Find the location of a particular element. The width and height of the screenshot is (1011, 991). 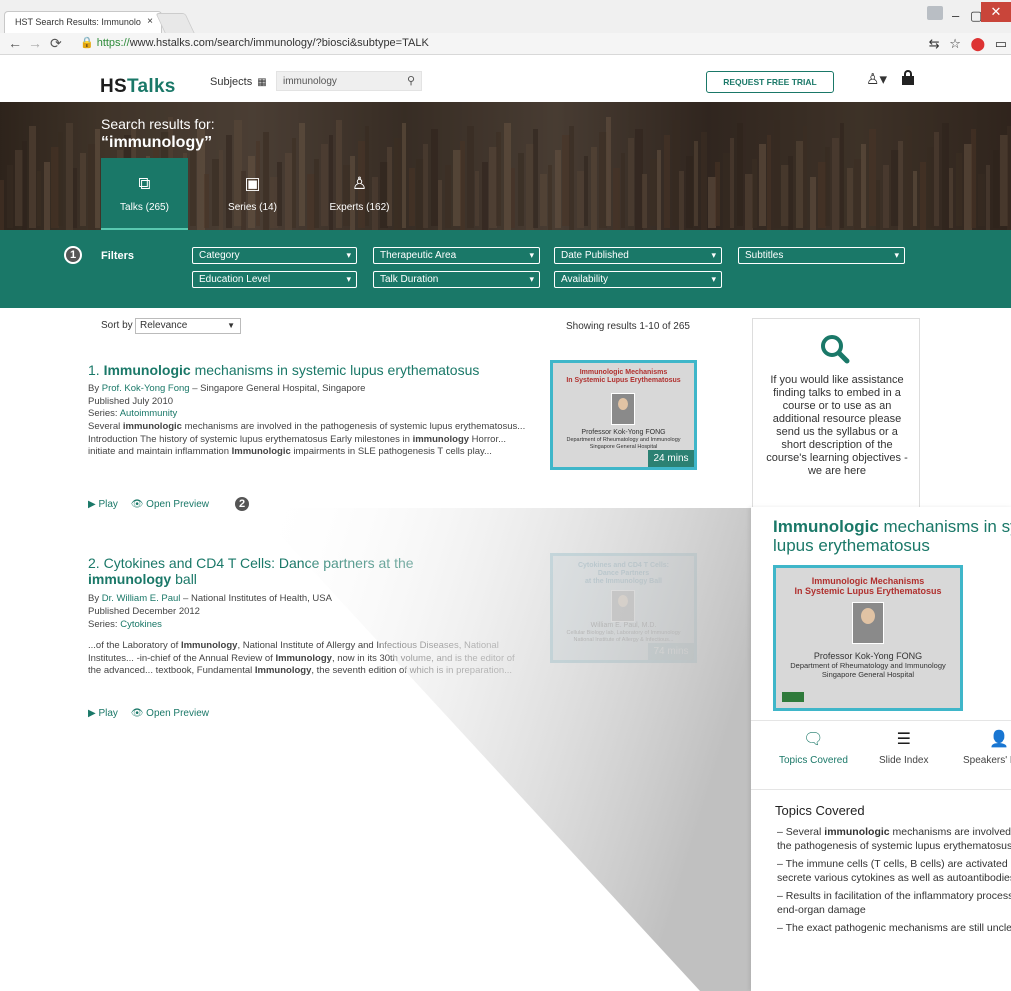

list-icon: ☰ is located at coordinates (903, 739).